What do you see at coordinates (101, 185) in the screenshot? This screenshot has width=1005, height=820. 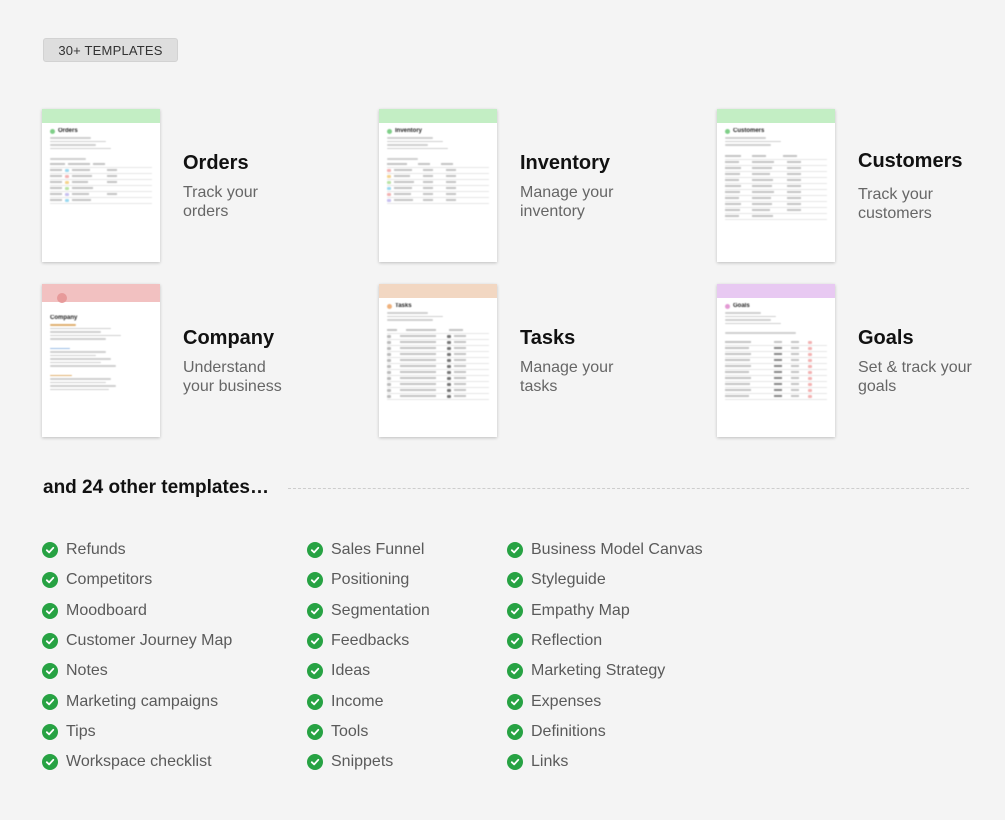 I see `template-thumbnail-orders: Orders` at bounding box center [101, 185].